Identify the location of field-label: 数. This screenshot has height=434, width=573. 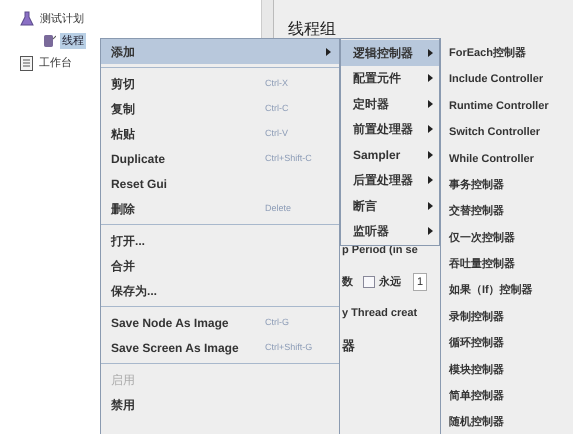
(347, 282).